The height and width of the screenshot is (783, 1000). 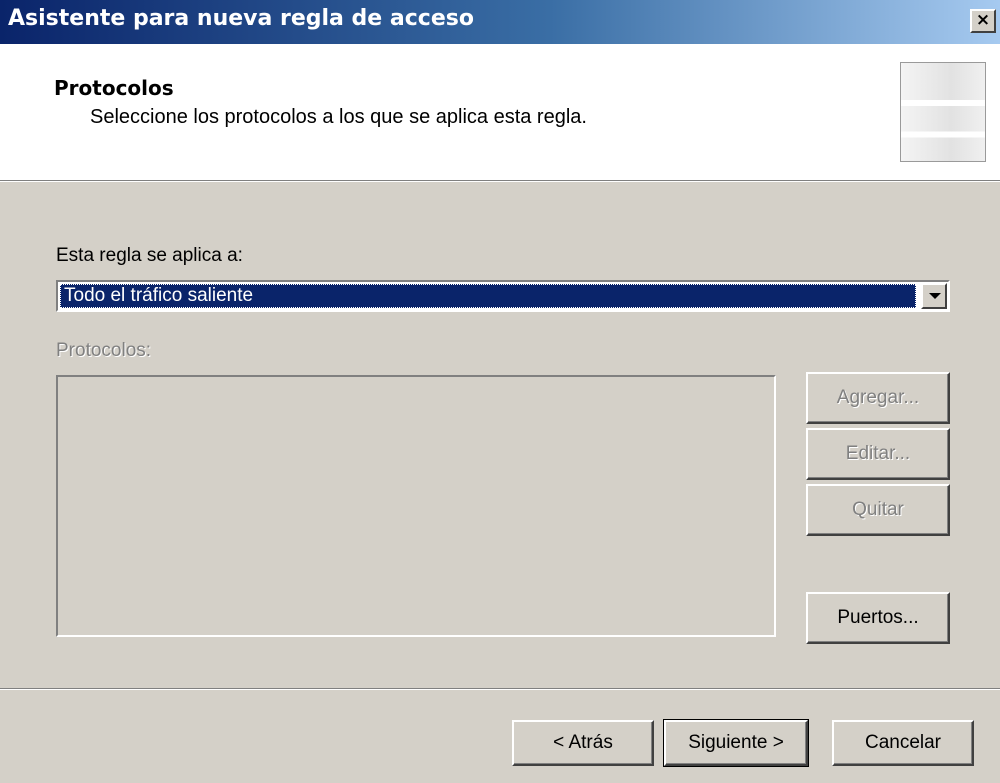 I want to click on protocols-label: Protocolos:, so click(x=104, y=350).